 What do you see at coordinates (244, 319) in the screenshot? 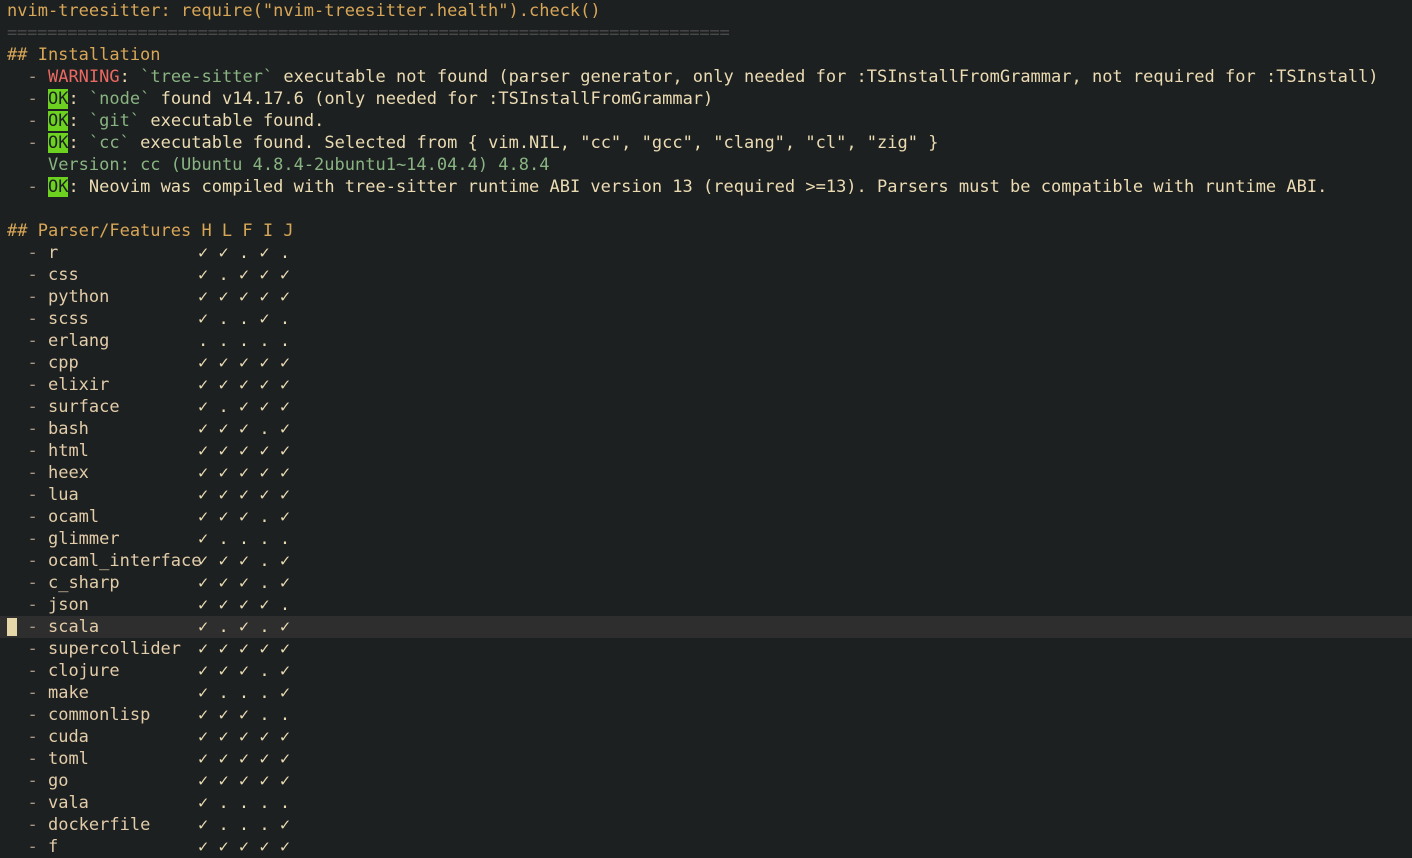
I see `parser-features: ✓ . . ✓ .` at bounding box center [244, 319].